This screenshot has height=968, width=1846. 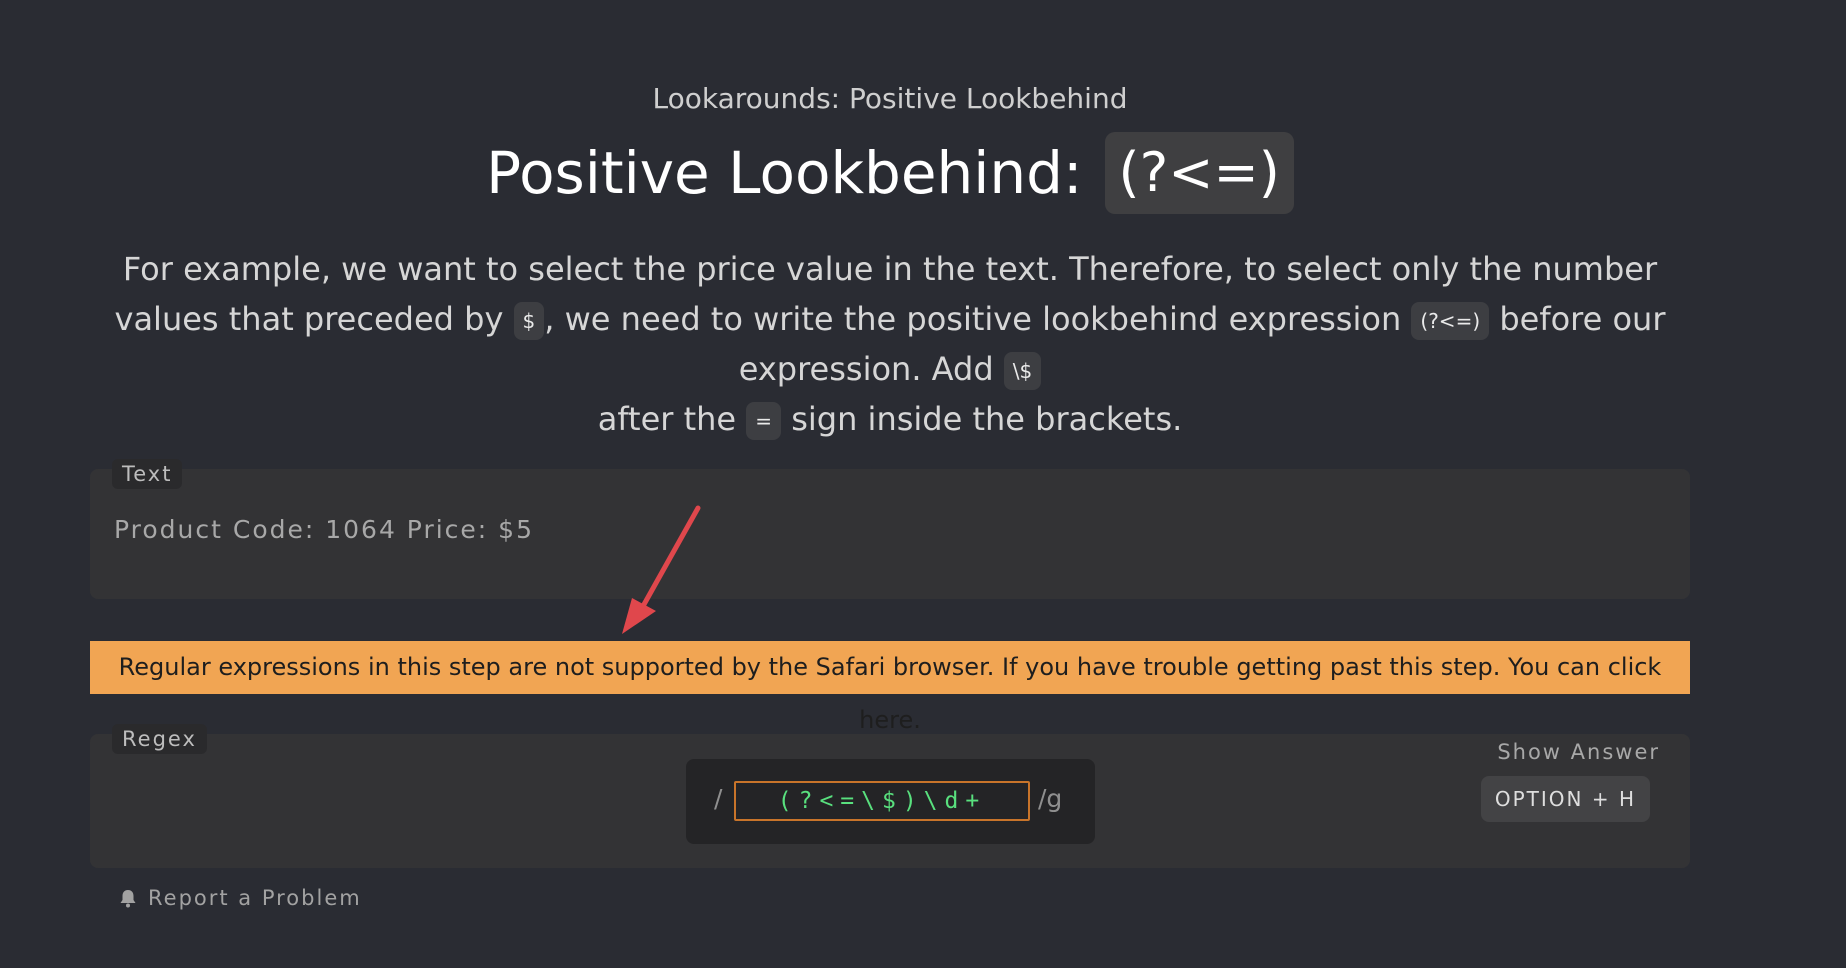 I want to click on description-text-4: after the, so click(x=672, y=419).